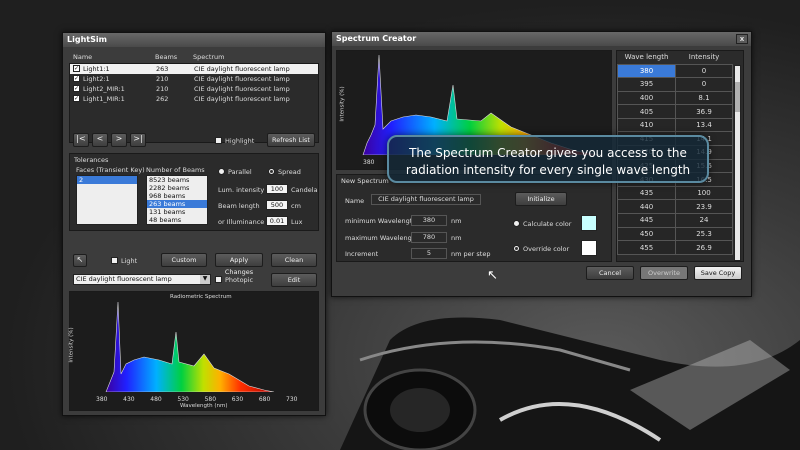 This screenshot has width=800, height=450. Describe the element at coordinates (91, 160) in the screenshot. I see `tolerances-title: Tolerances` at that location.